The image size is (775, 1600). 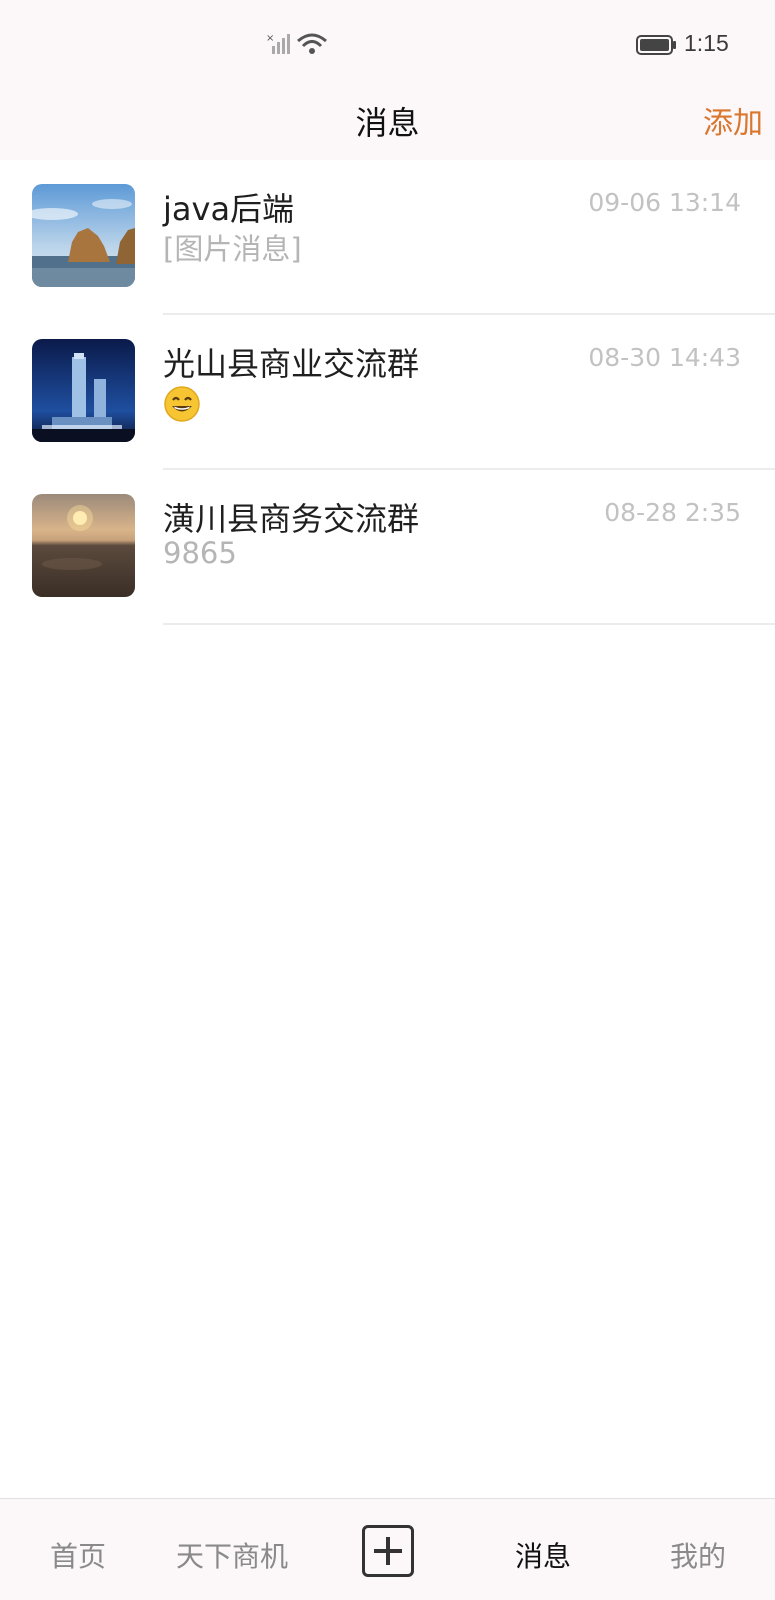 What do you see at coordinates (200, 553) in the screenshot?
I see `conversation-preview: 9865` at bounding box center [200, 553].